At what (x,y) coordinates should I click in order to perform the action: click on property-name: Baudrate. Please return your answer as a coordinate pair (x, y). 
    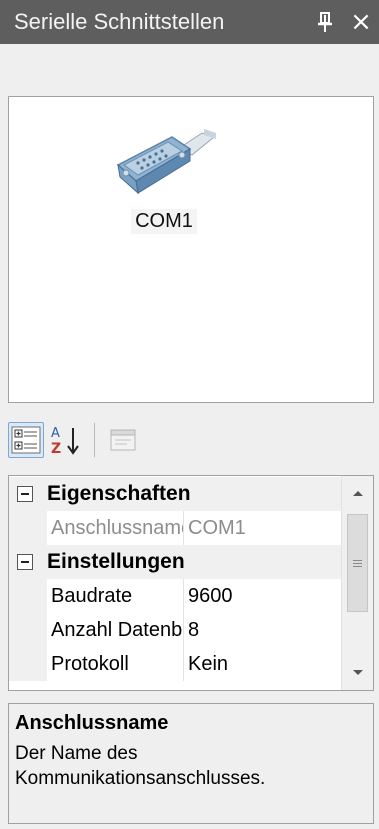
    Looking at the image, I should click on (92, 595).